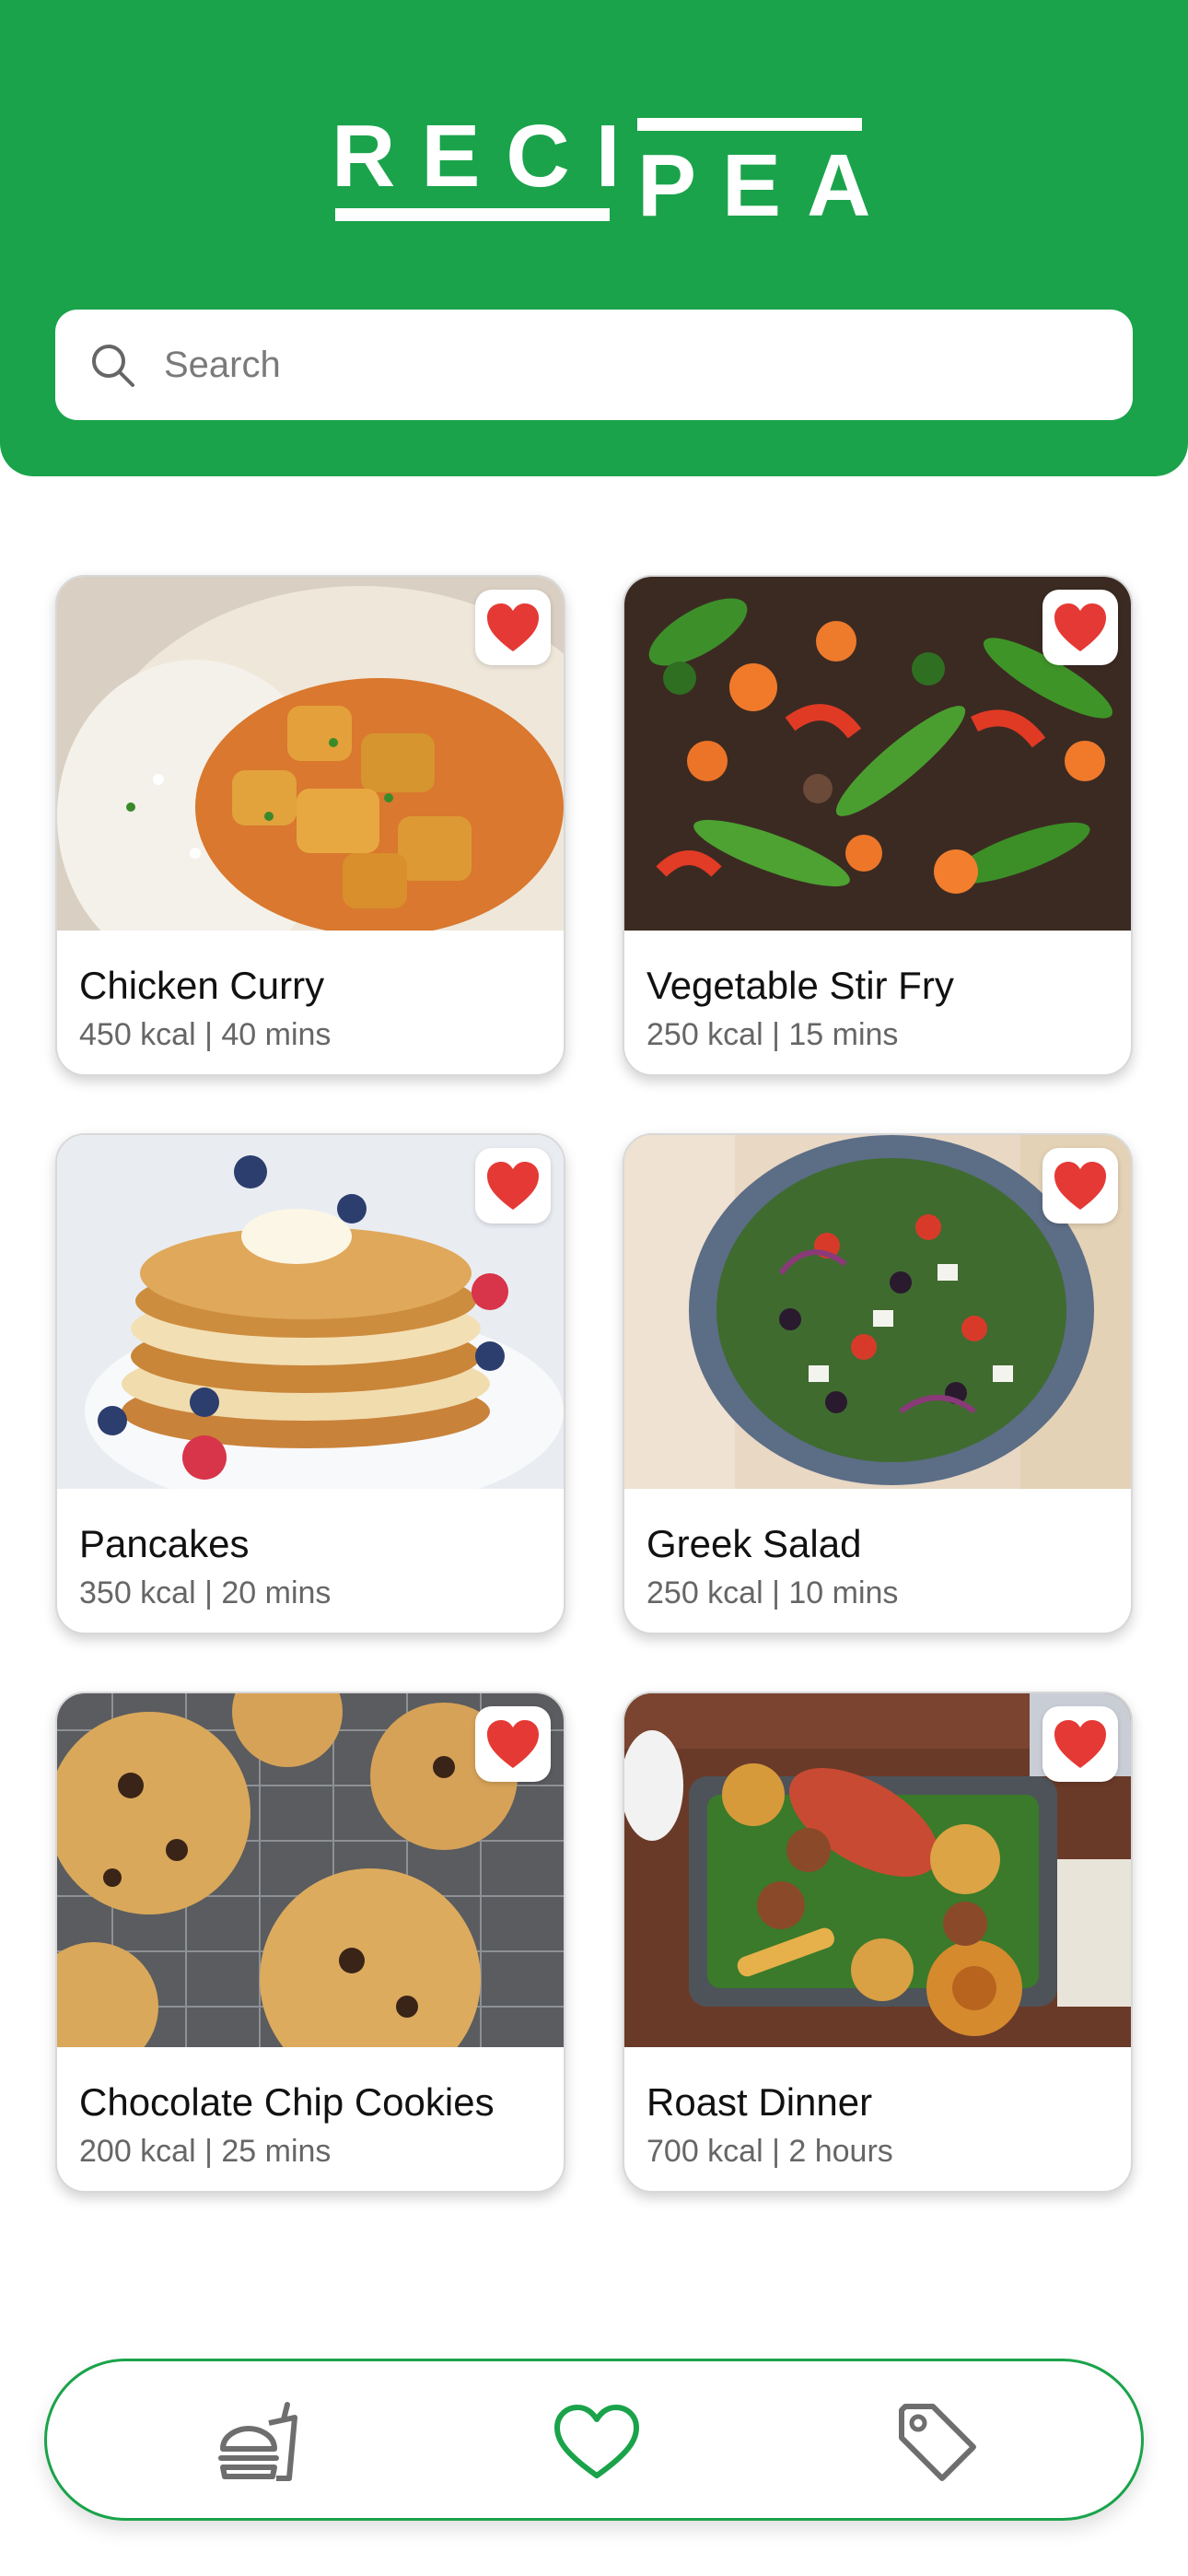 The height and width of the screenshot is (2576, 1188). Describe the element at coordinates (878, 825) in the screenshot. I see `recipe-card: Vegetable Stir Fry 250 kcal | 15 mins` at that location.